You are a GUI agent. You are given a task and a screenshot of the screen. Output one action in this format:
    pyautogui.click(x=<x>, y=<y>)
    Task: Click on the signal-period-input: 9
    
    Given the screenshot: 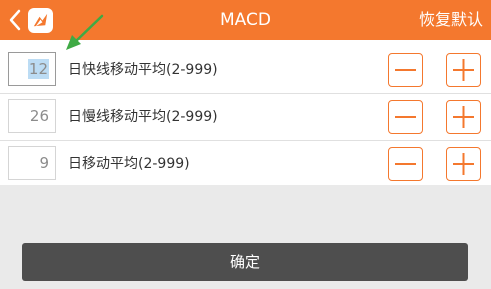 What is the action you would take?
    pyautogui.click(x=32, y=163)
    